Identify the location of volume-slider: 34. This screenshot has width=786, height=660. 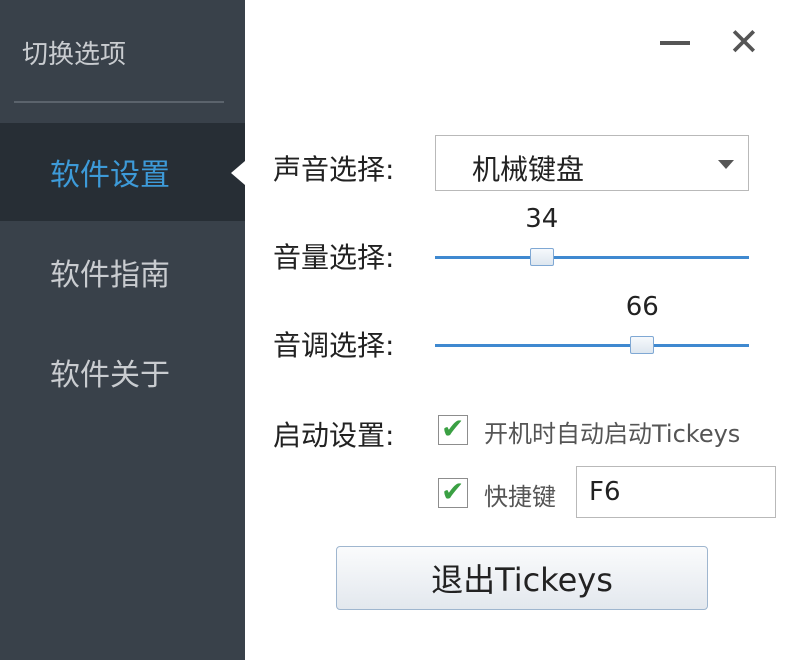
(592, 241).